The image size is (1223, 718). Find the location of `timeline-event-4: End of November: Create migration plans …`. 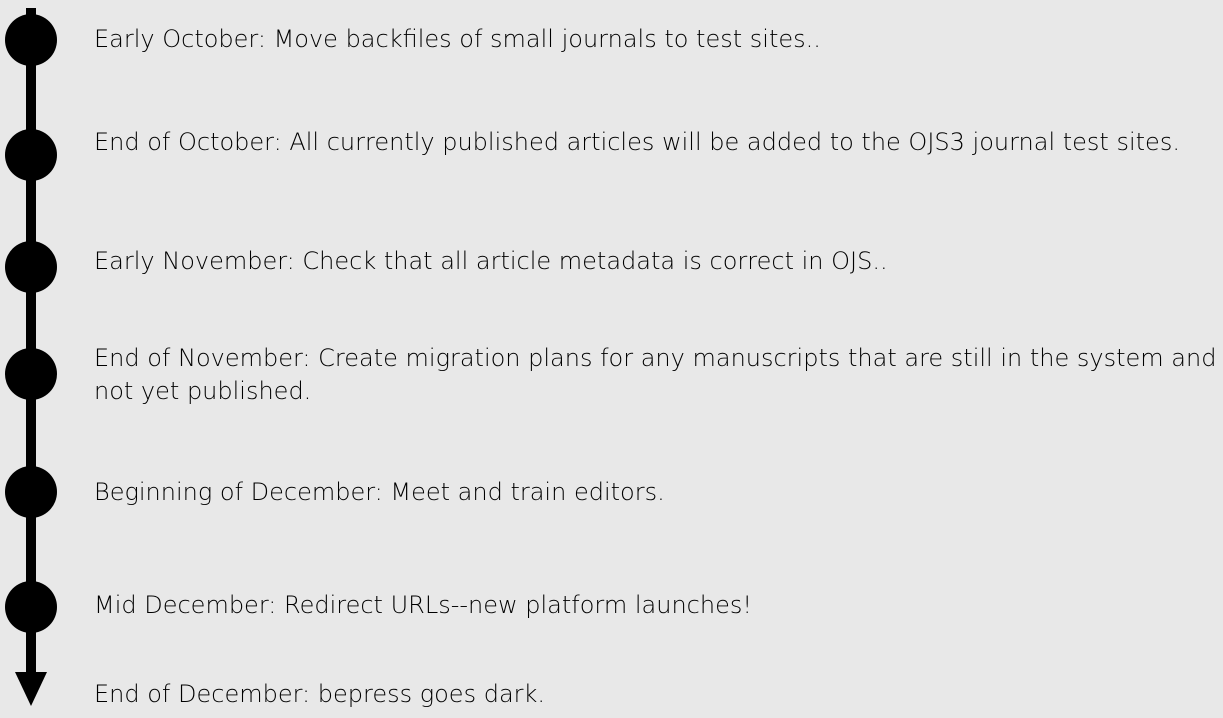

timeline-event-4: End of November: Create migration plans … is located at coordinates (655, 374).